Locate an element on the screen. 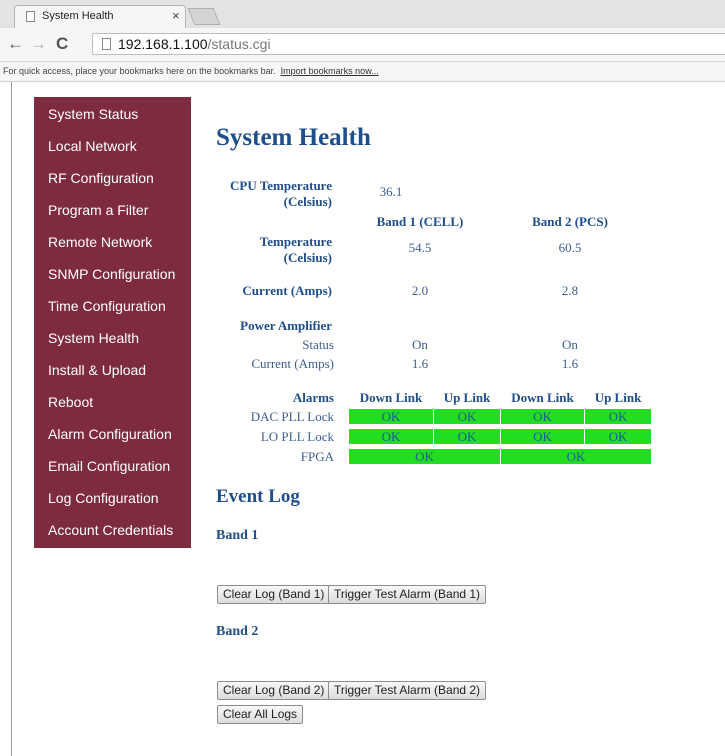  alarm-col-down-link-band2: Down Link is located at coordinates (542, 397).